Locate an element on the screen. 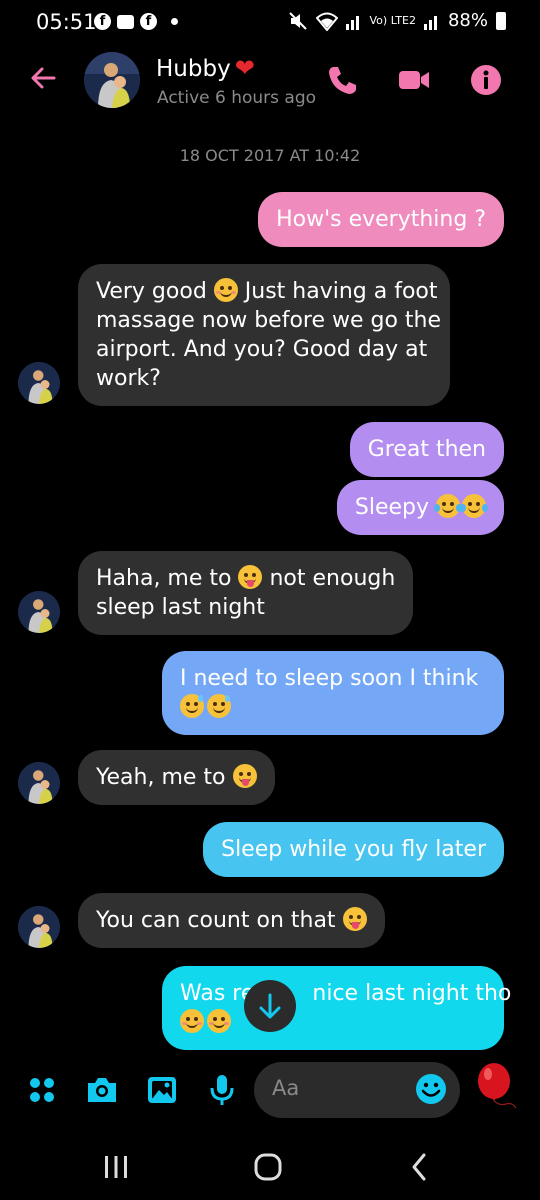  phone-call-icon is located at coordinates (342, 80).